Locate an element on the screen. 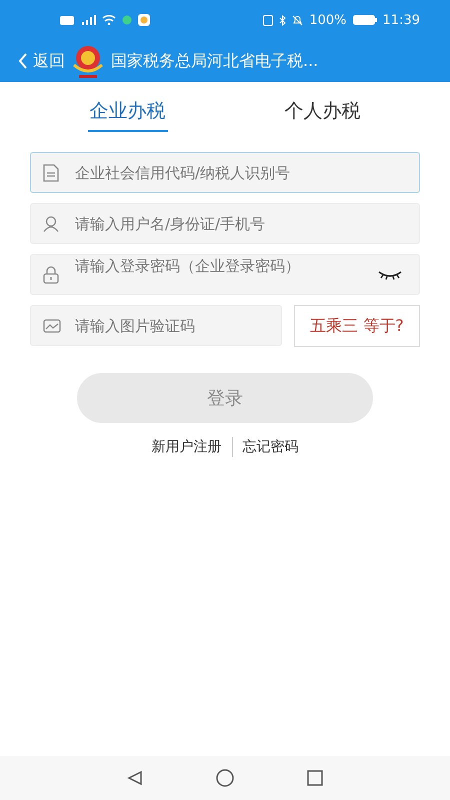  battery-icon is located at coordinates (364, 20).